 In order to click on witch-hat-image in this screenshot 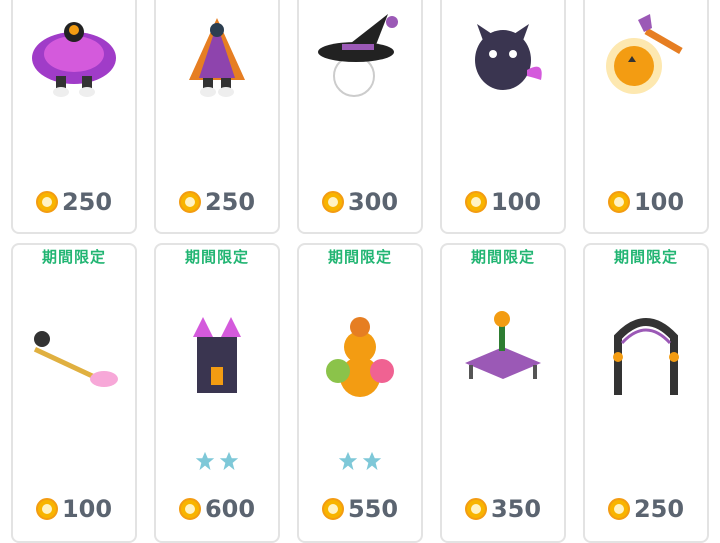, I will do `click(358, 55)`.